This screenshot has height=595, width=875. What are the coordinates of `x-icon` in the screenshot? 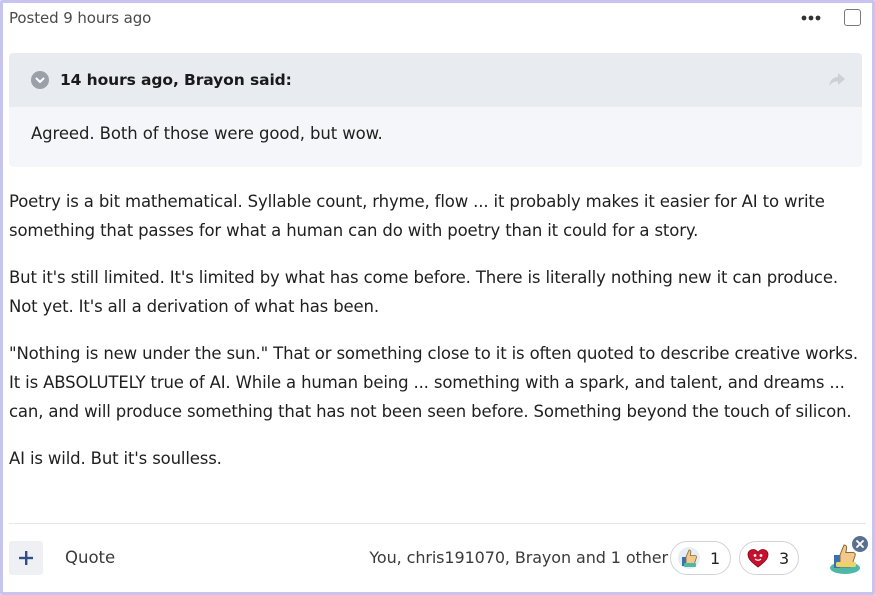 It's located at (860, 544).